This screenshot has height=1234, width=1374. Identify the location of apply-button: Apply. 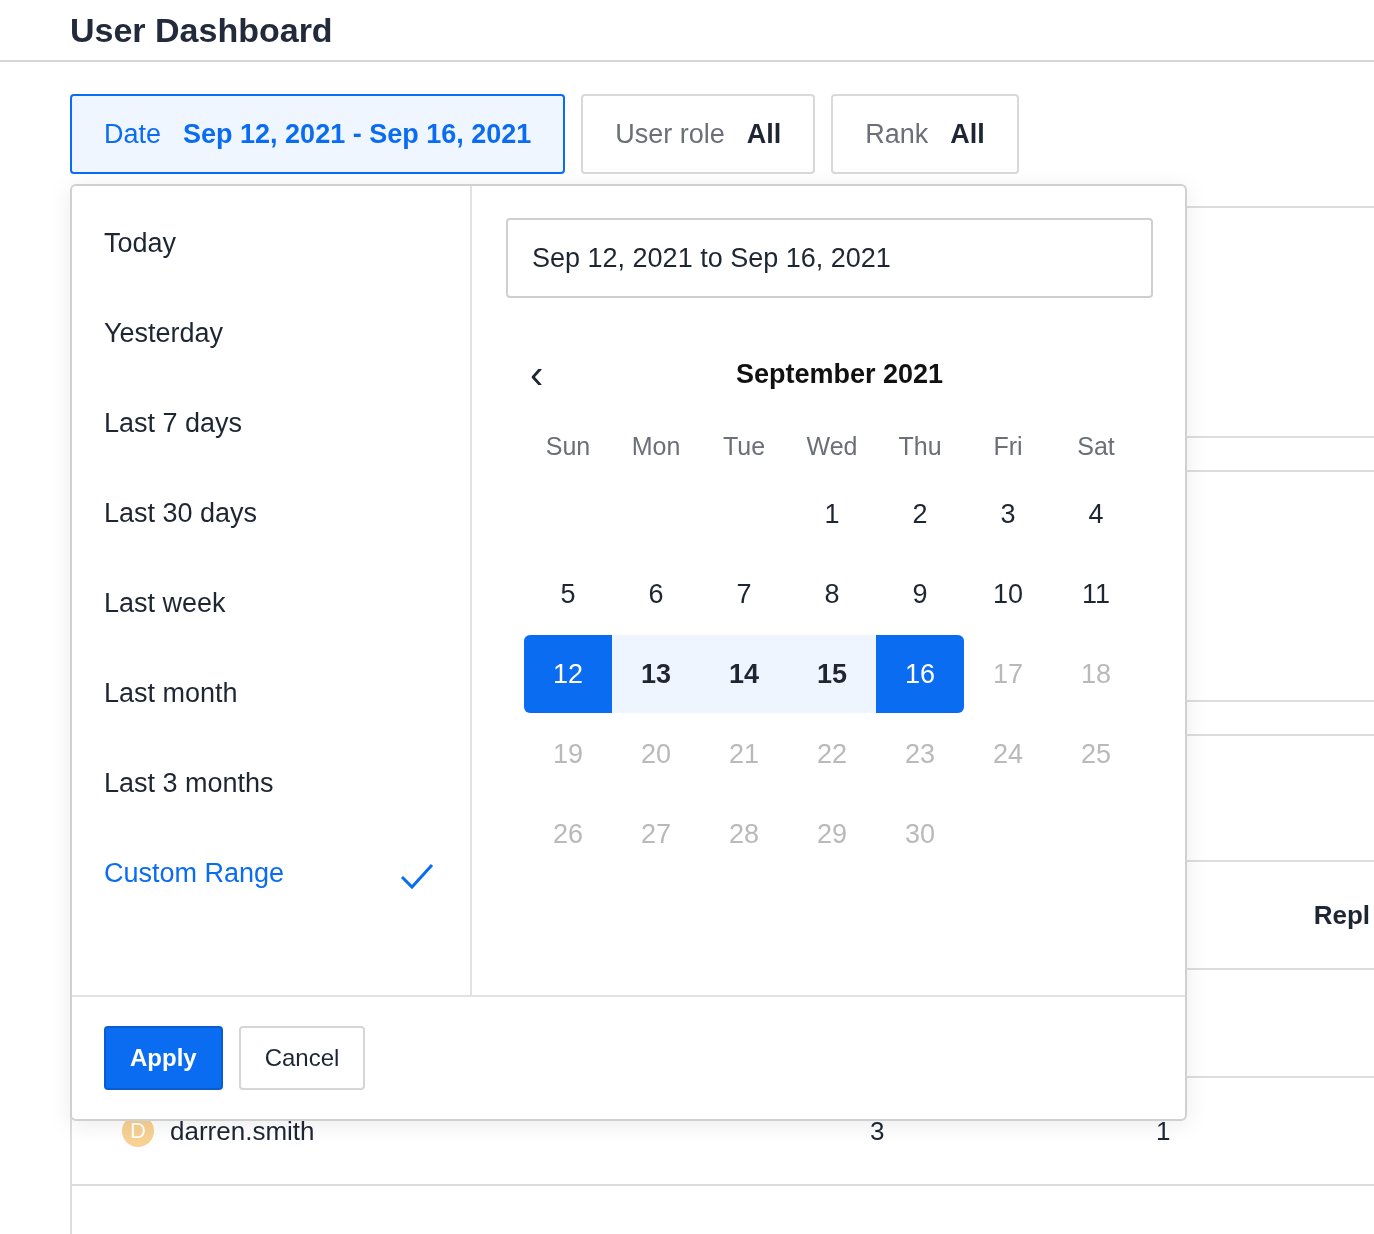
(163, 1058).